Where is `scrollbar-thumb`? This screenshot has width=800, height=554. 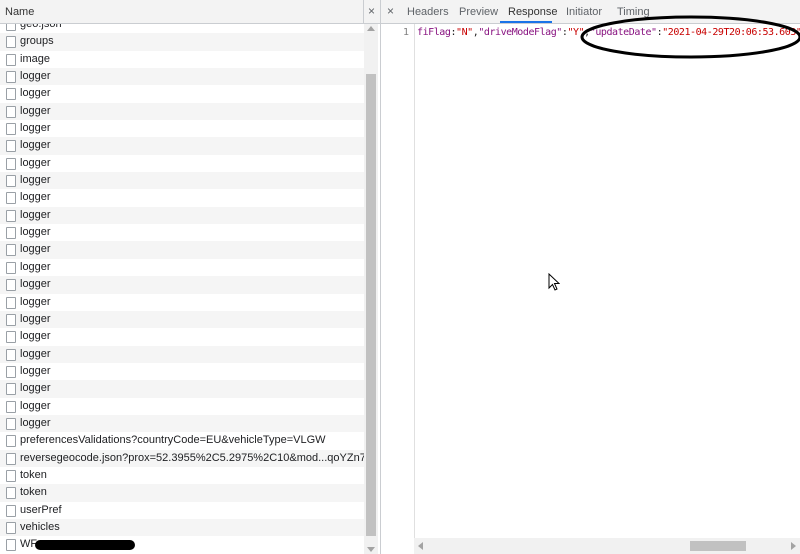
scrollbar-thumb is located at coordinates (371, 305).